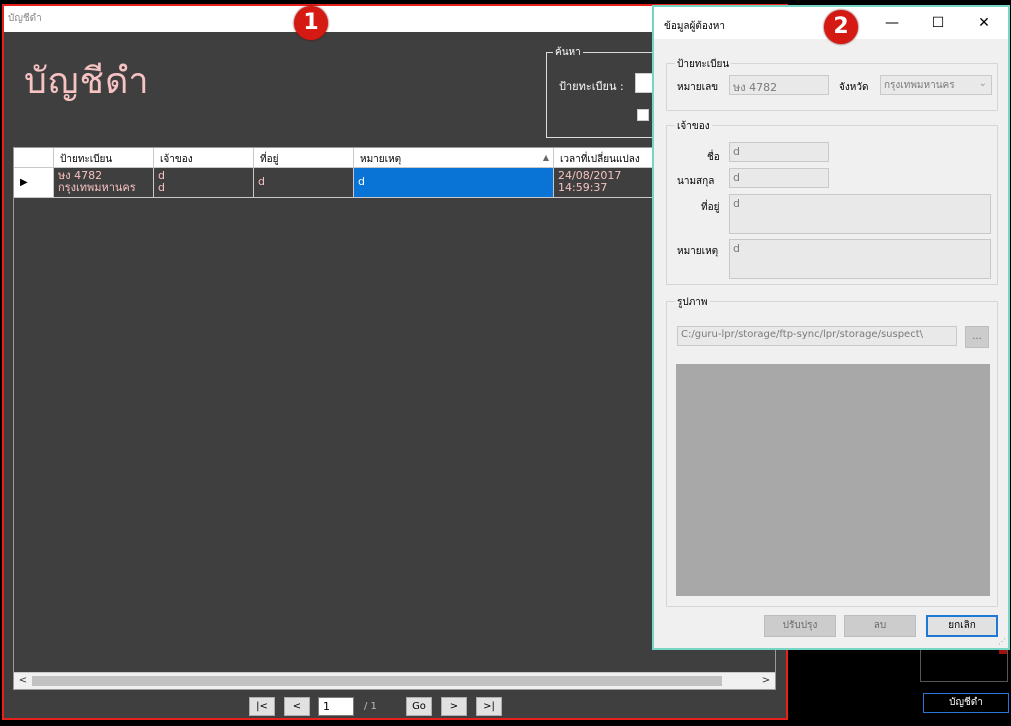 The height and width of the screenshot is (726, 1011). Describe the element at coordinates (966, 703) in the screenshot. I see `blacklist-button: บัญชีดำ` at that location.